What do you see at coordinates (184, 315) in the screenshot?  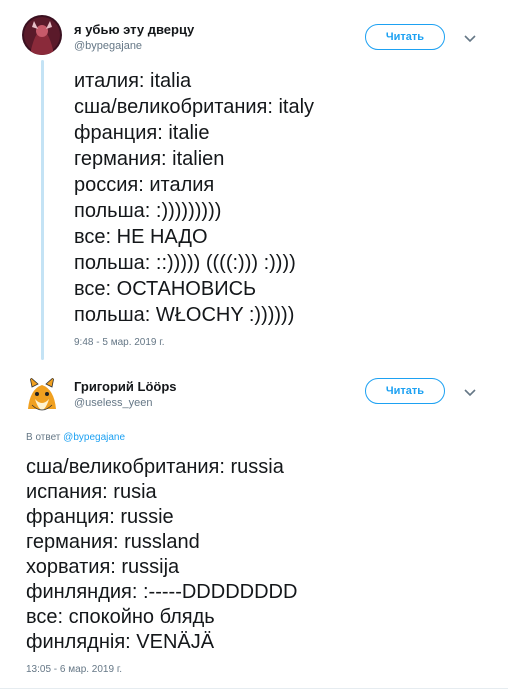 I see `tweet-line: польша: WŁOCHY :))))))` at bounding box center [184, 315].